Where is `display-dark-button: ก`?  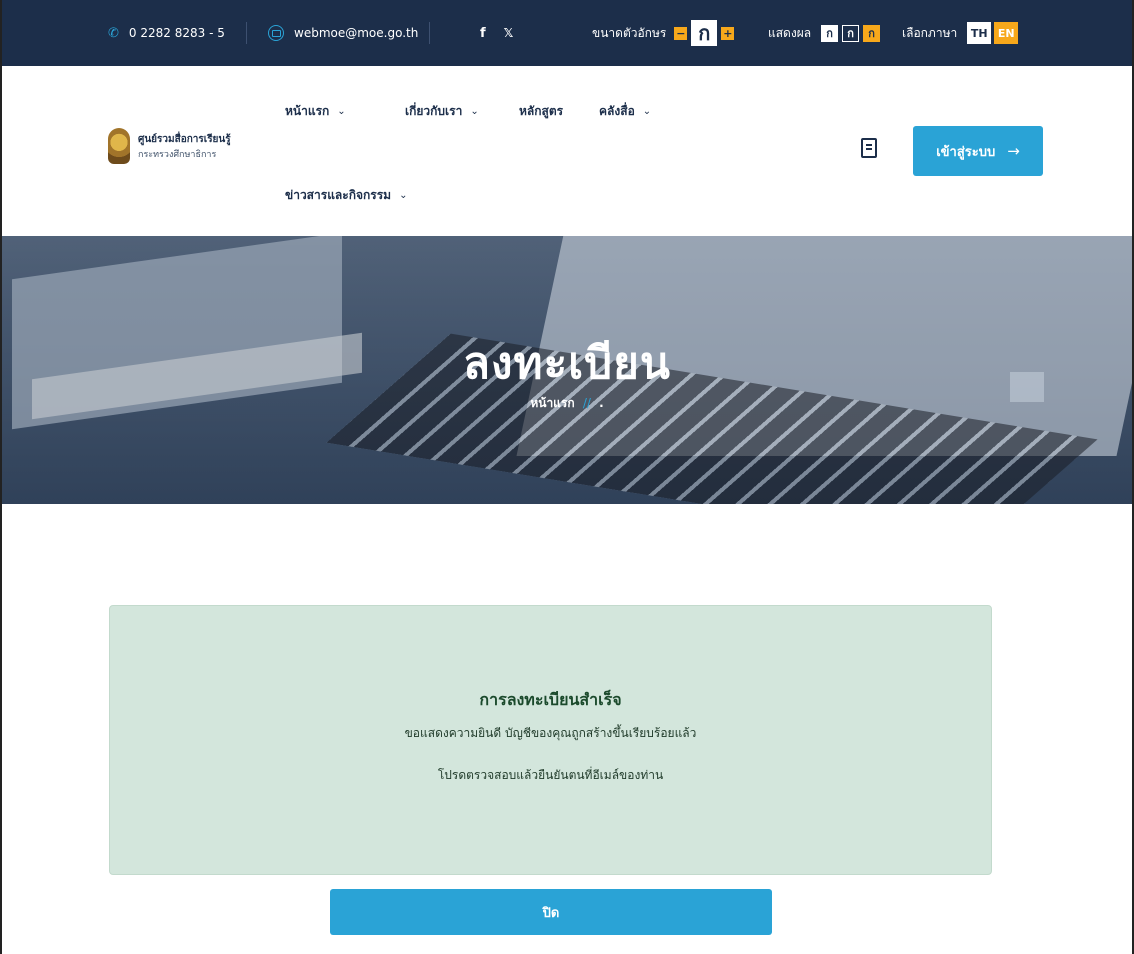
display-dark-button: ก is located at coordinates (851, 33).